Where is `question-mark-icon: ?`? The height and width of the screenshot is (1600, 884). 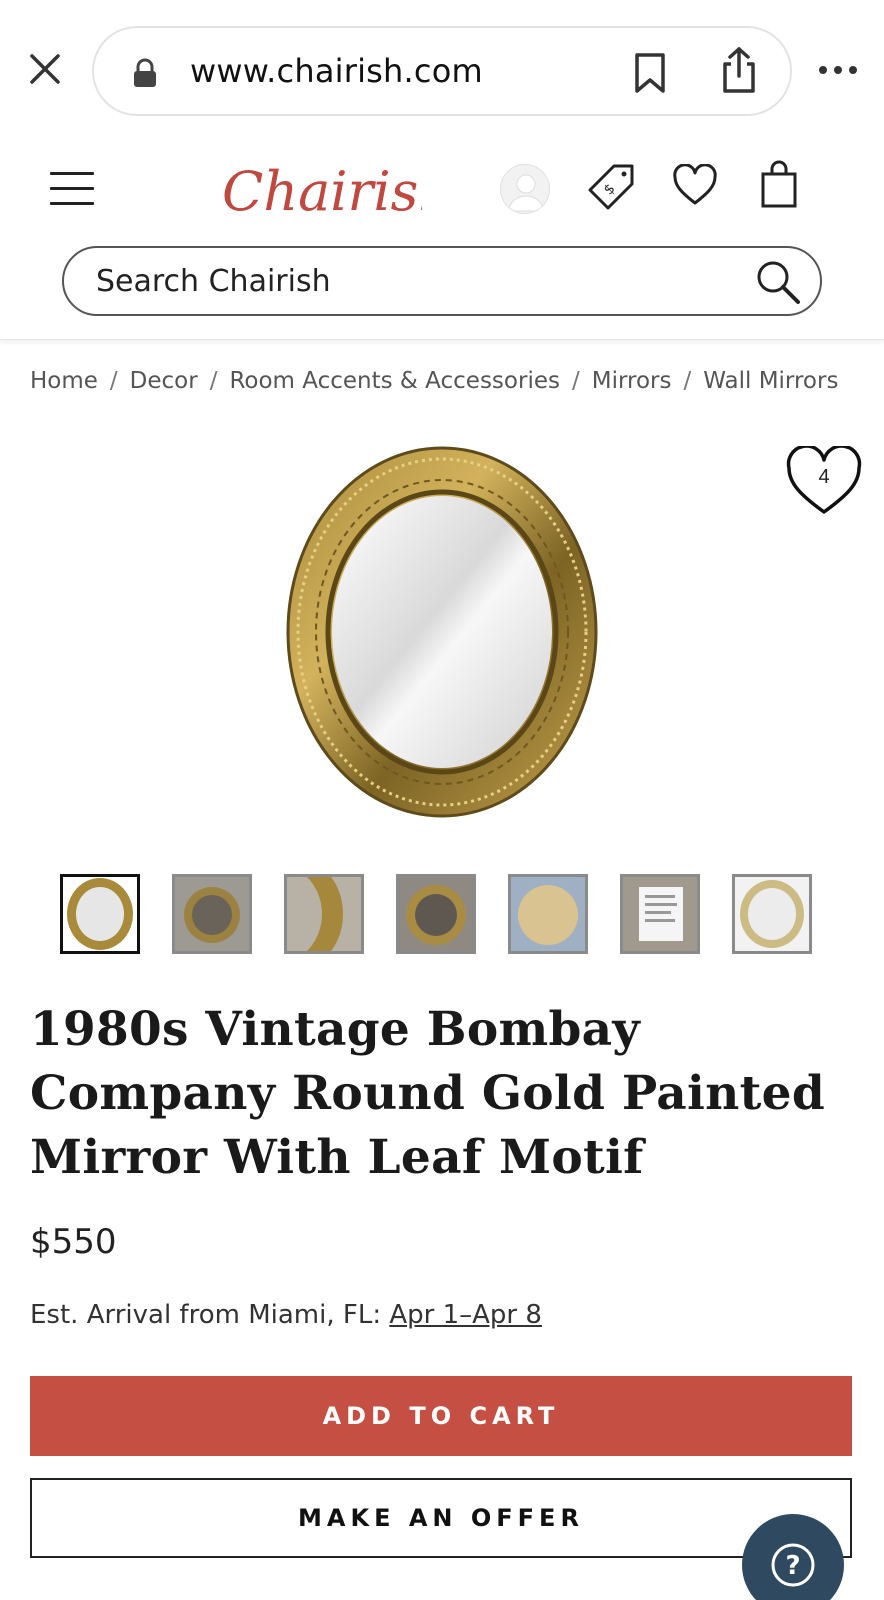 question-mark-icon: ? is located at coordinates (793, 1565).